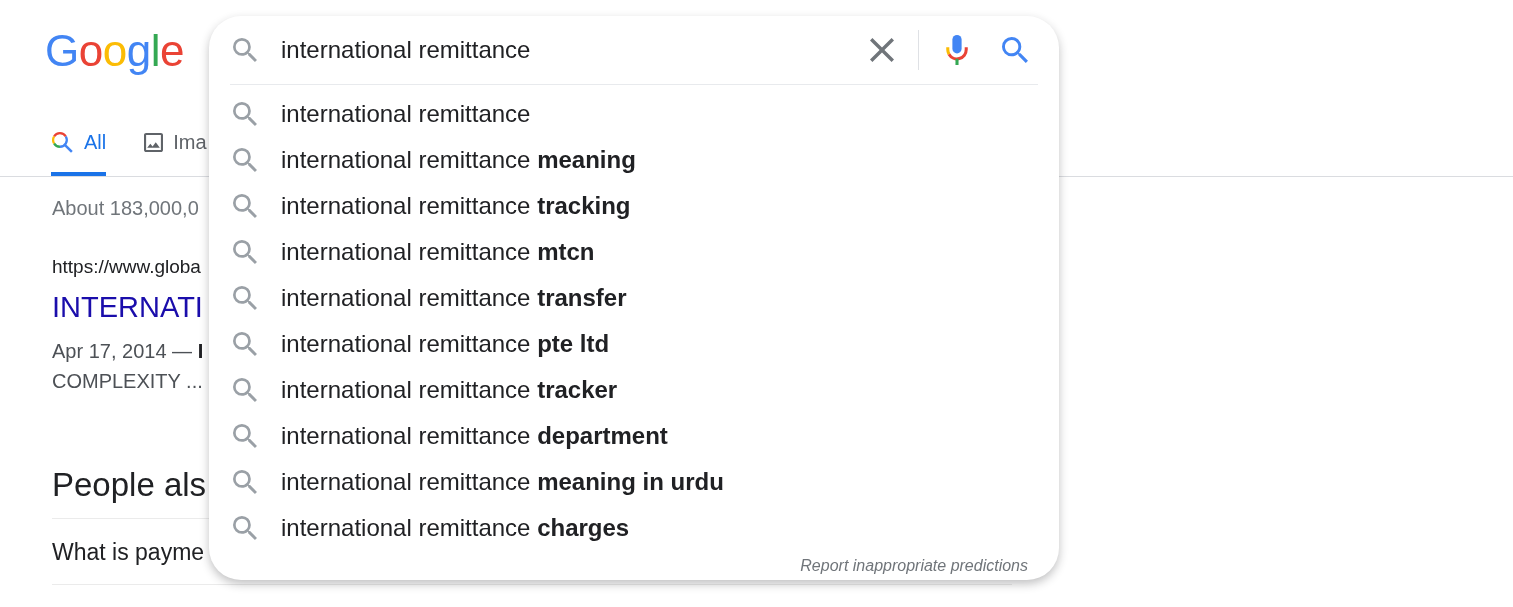 Image resolution: width=1513 pixels, height=607 pixels. I want to click on clear-button, so click(882, 50).